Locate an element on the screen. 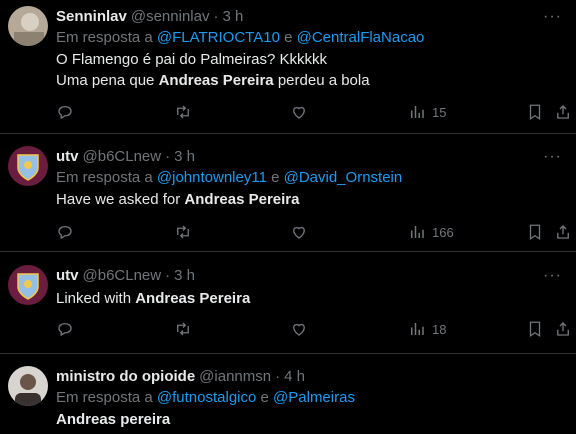 This screenshot has height=434, width=576. timestamp: 4 h is located at coordinates (294, 377).